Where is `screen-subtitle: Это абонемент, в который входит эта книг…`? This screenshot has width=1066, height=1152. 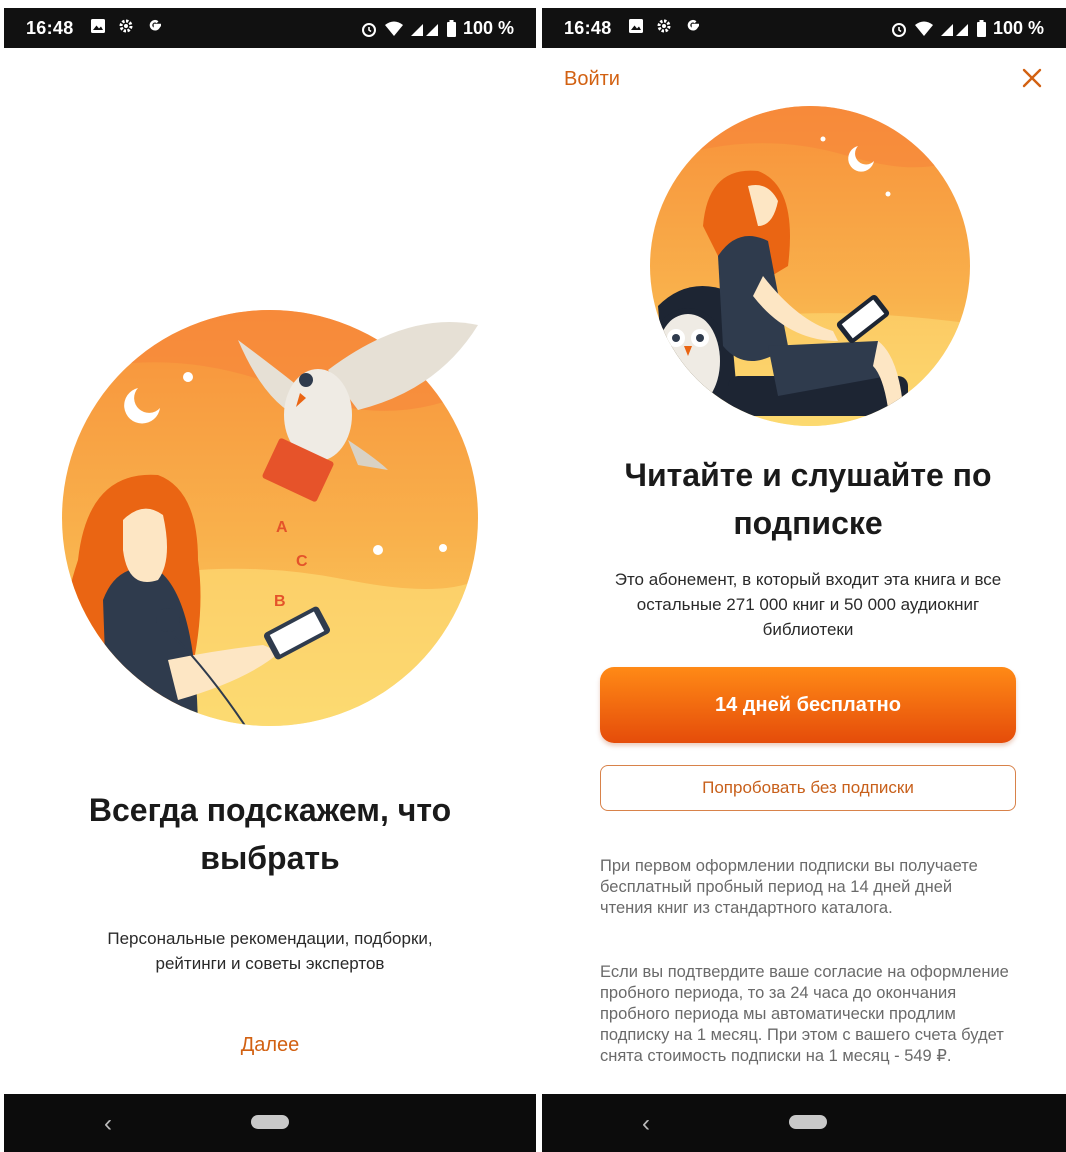
screen-subtitle: Это абонемент, в который входит эта книг… is located at coordinates (808, 604).